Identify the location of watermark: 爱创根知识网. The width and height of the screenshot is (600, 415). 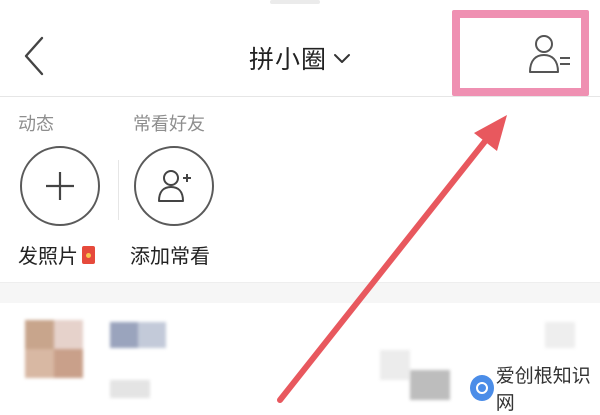
(535, 389).